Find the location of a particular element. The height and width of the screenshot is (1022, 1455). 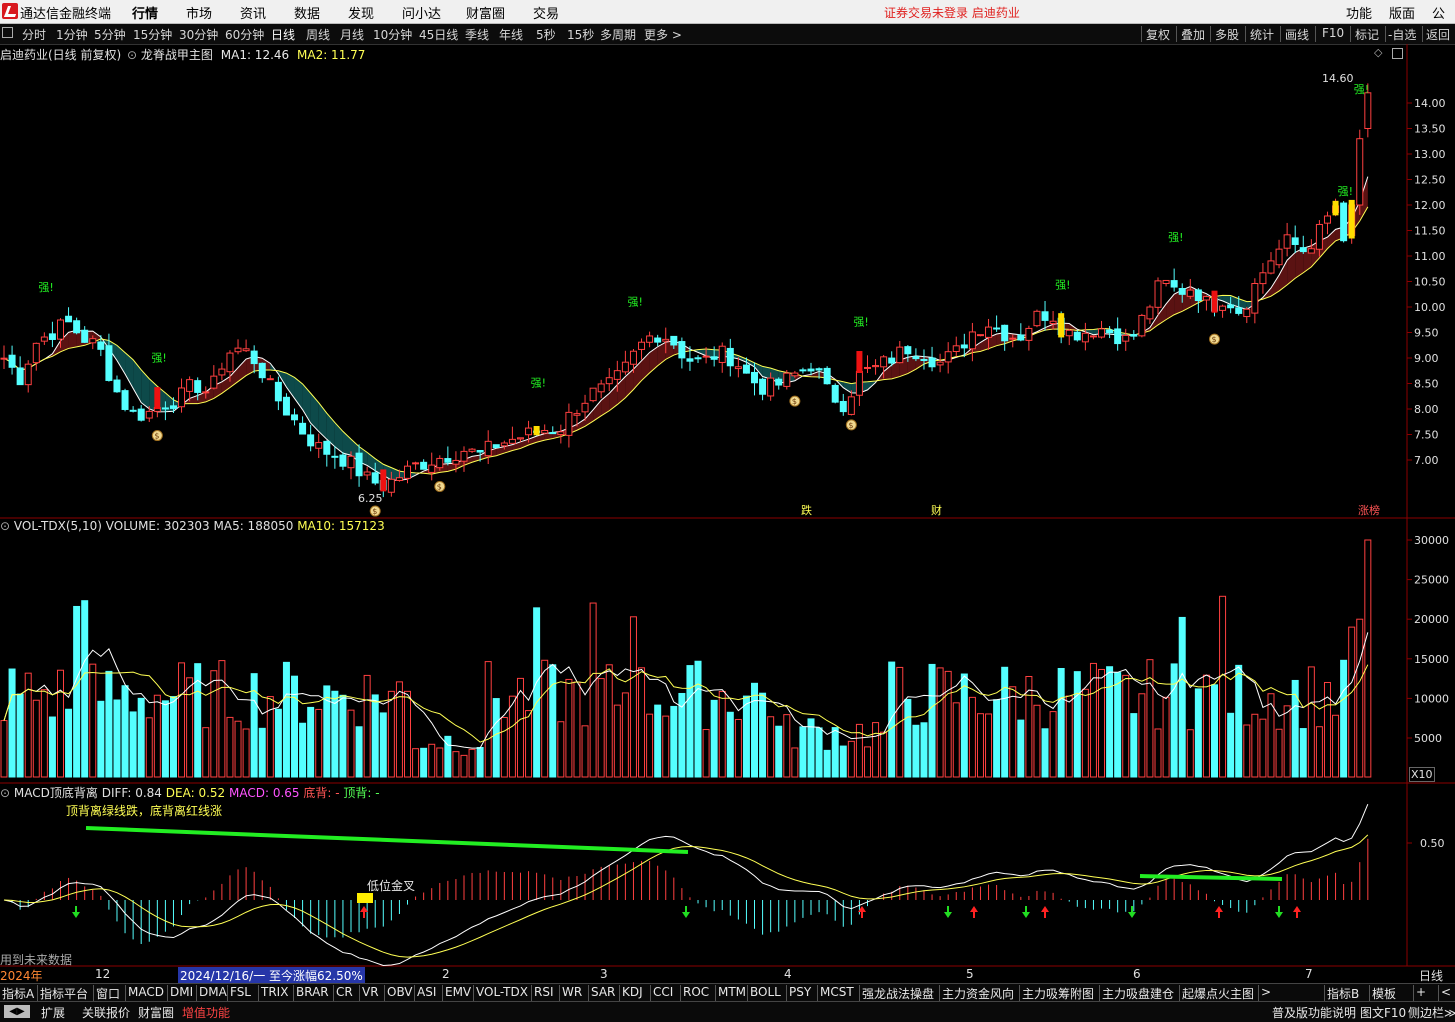

period-15min: 15分钟 is located at coordinates (152, 34).